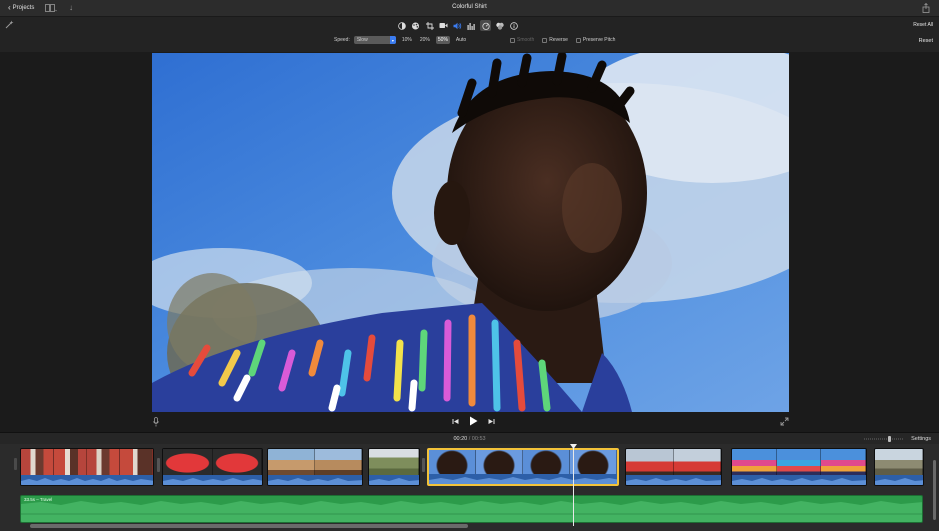  I want to click on music-waveform, so click(471, 511).